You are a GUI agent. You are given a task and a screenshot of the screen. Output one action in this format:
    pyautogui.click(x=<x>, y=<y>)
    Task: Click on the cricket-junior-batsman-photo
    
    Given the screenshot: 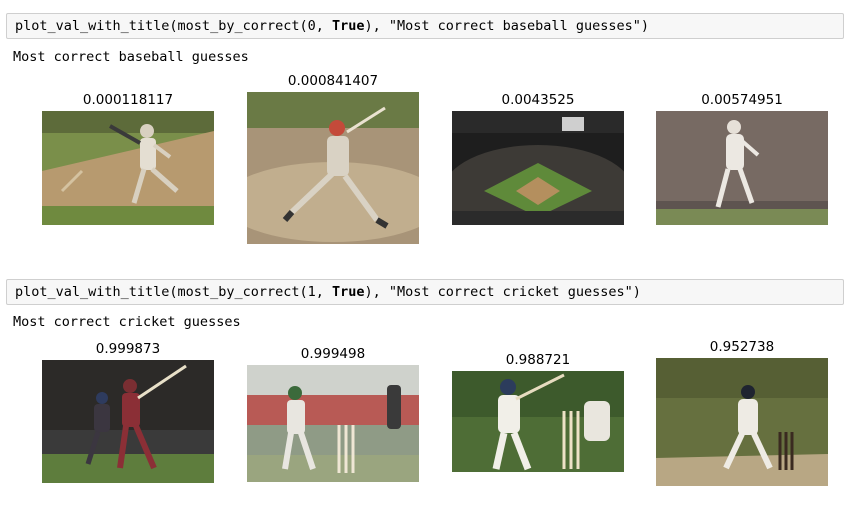 What is the action you would take?
    pyautogui.click(x=538, y=421)
    